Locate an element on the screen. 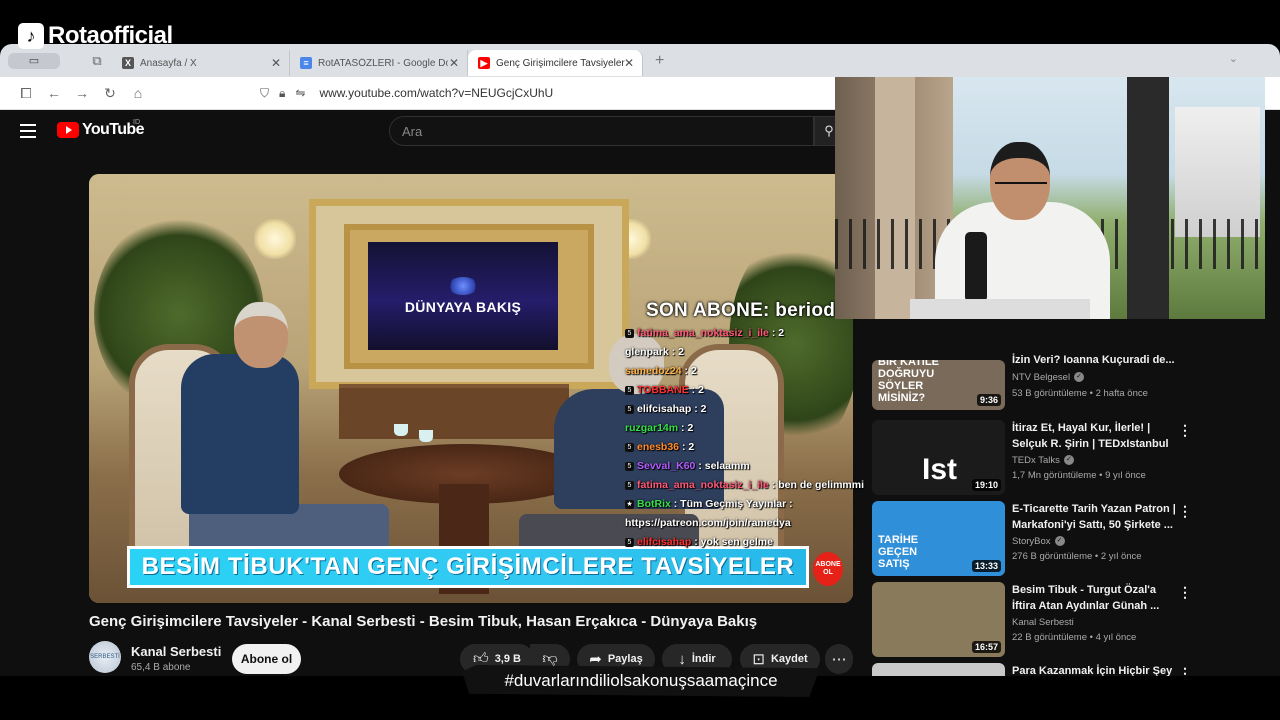 This screenshot has width=1280, height=720. chat-message: 5 elifcisahap : 2 is located at coordinates (742, 409).